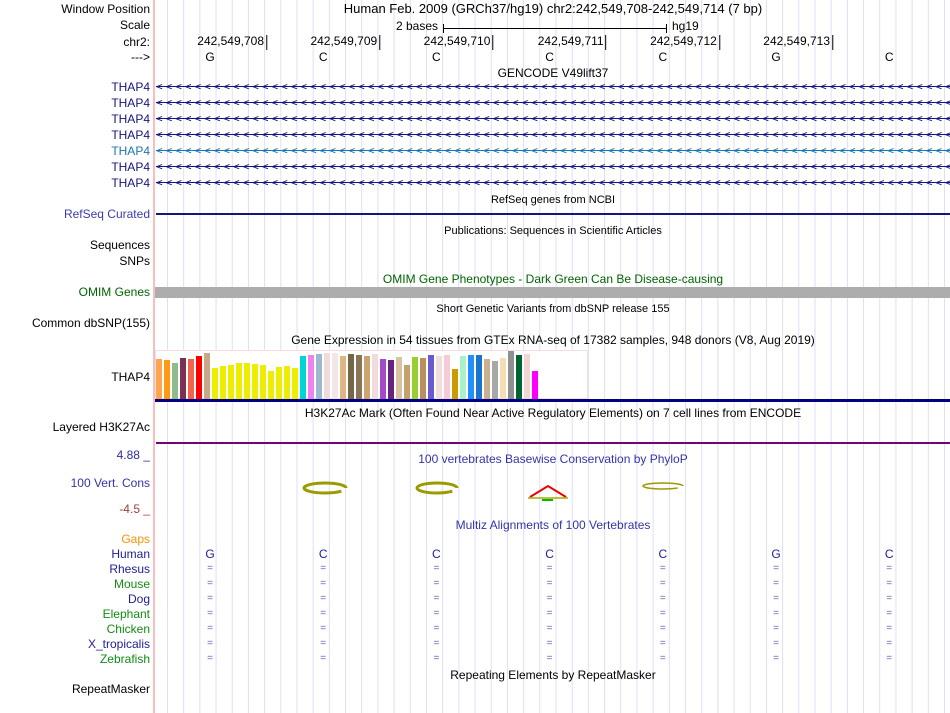 The image size is (950, 713). What do you see at coordinates (553, 214) in the screenshot?
I see `refseq-curated-item` at bounding box center [553, 214].